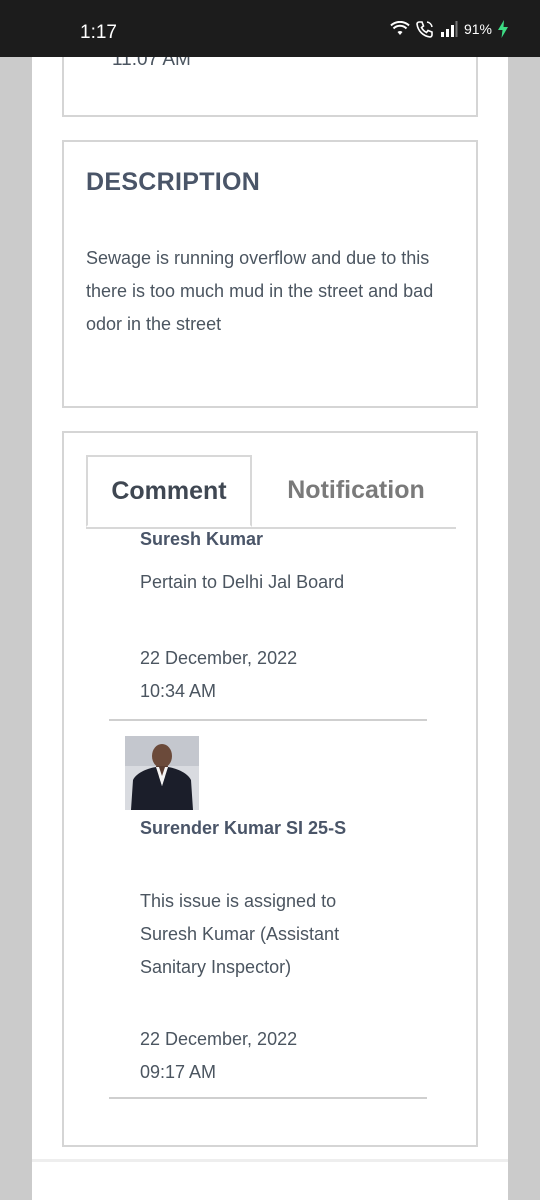  I want to click on tab-notification: Notification, so click(356, 490).